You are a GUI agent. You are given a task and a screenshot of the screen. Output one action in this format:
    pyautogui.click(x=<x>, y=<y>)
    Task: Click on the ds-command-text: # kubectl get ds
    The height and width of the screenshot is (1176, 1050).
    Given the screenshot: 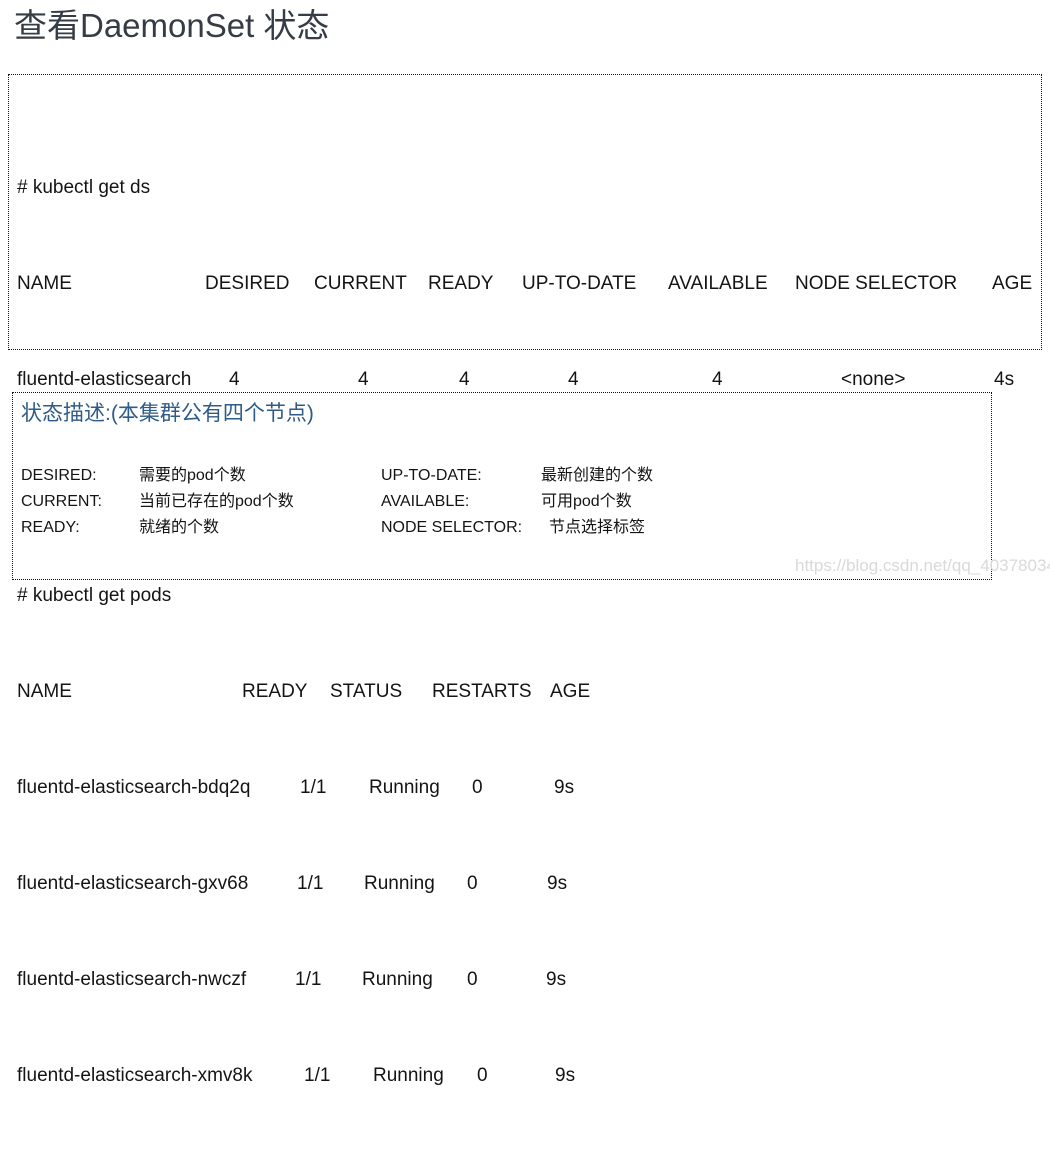 What is the action you would take?
    pyautogui.click(x=84, y=187)
    